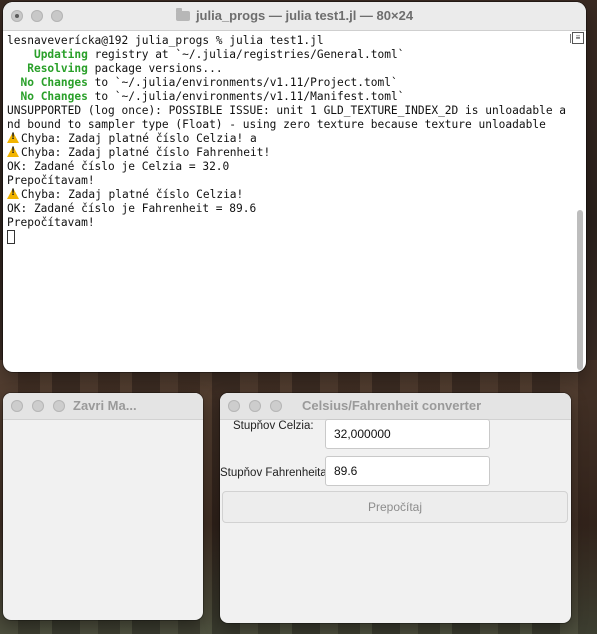 Image resolution: width=597 pixels, height=634 pixels. I want to click on terminal-titlebar: julia_progs — julia test1.jl — 80×24, so click(294, 16).